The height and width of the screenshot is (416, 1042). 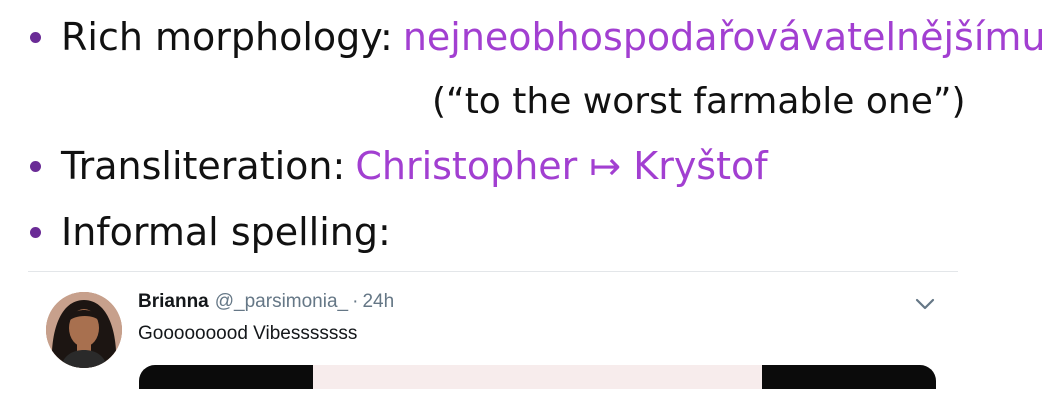 I want to click on bullet-label: Transliteration:, so click(x=203, y=166).